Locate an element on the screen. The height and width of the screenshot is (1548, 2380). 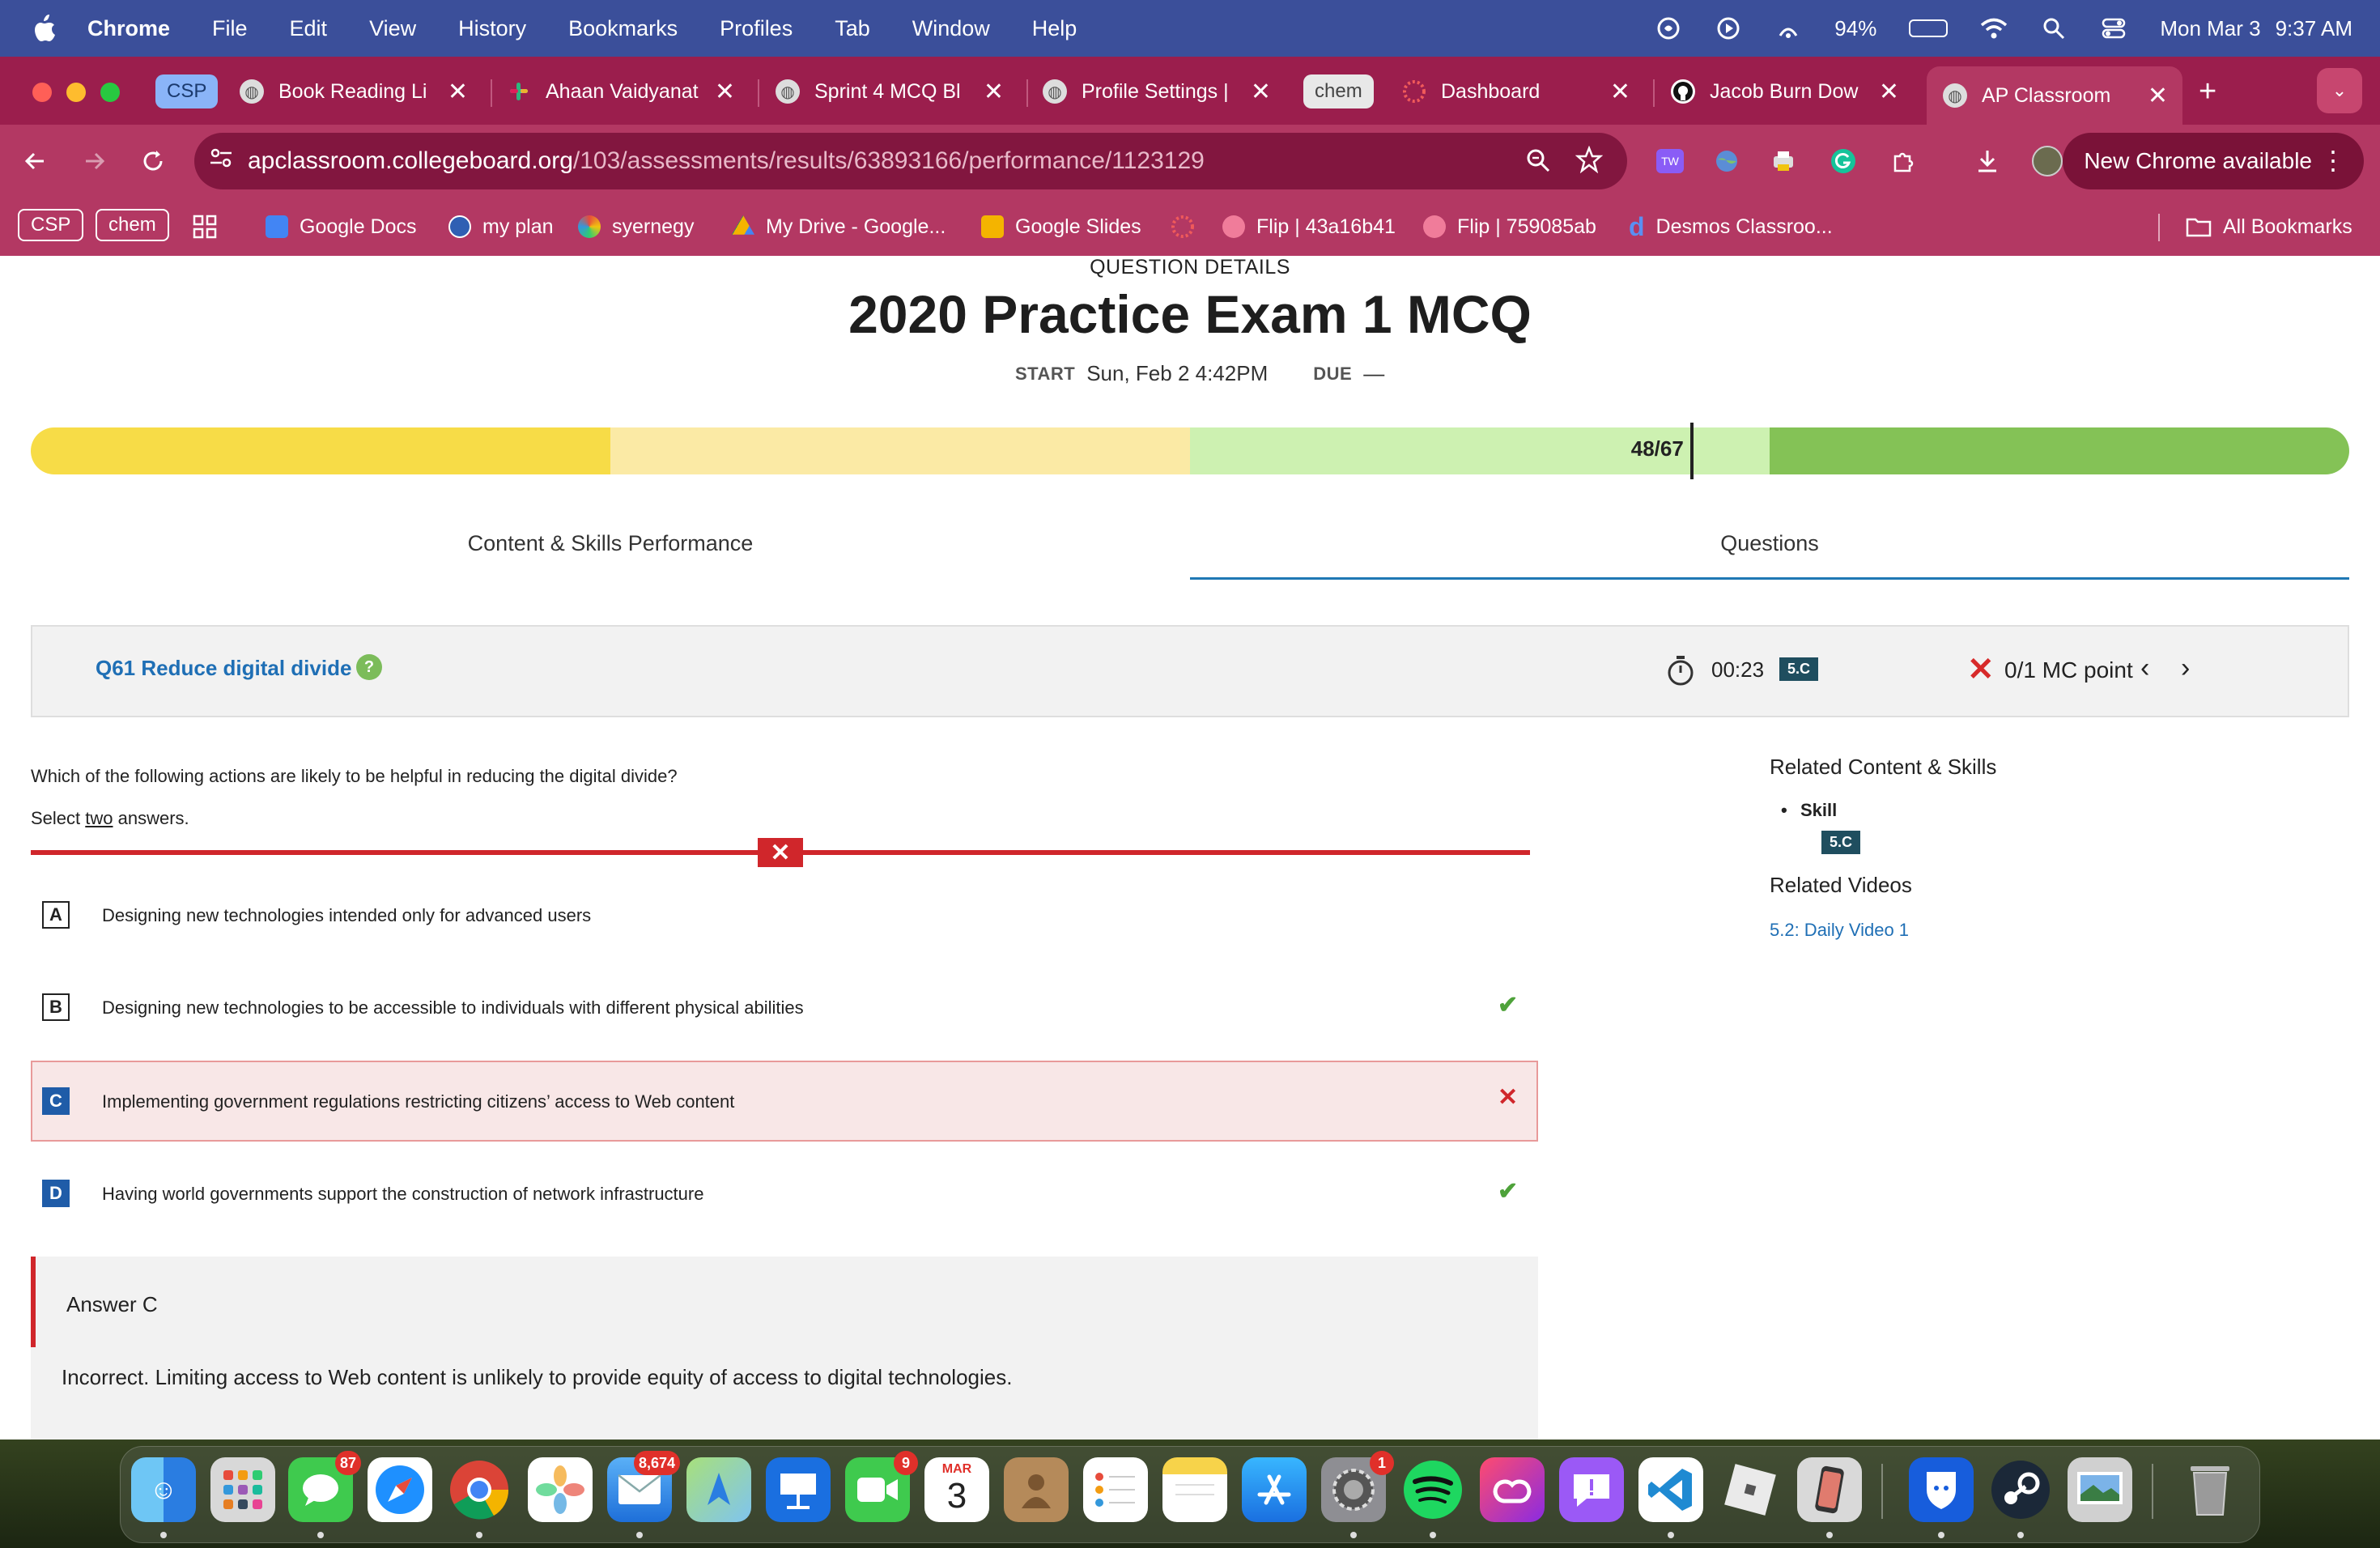
extension-printer-icon is located at coordinates (1783, 161).